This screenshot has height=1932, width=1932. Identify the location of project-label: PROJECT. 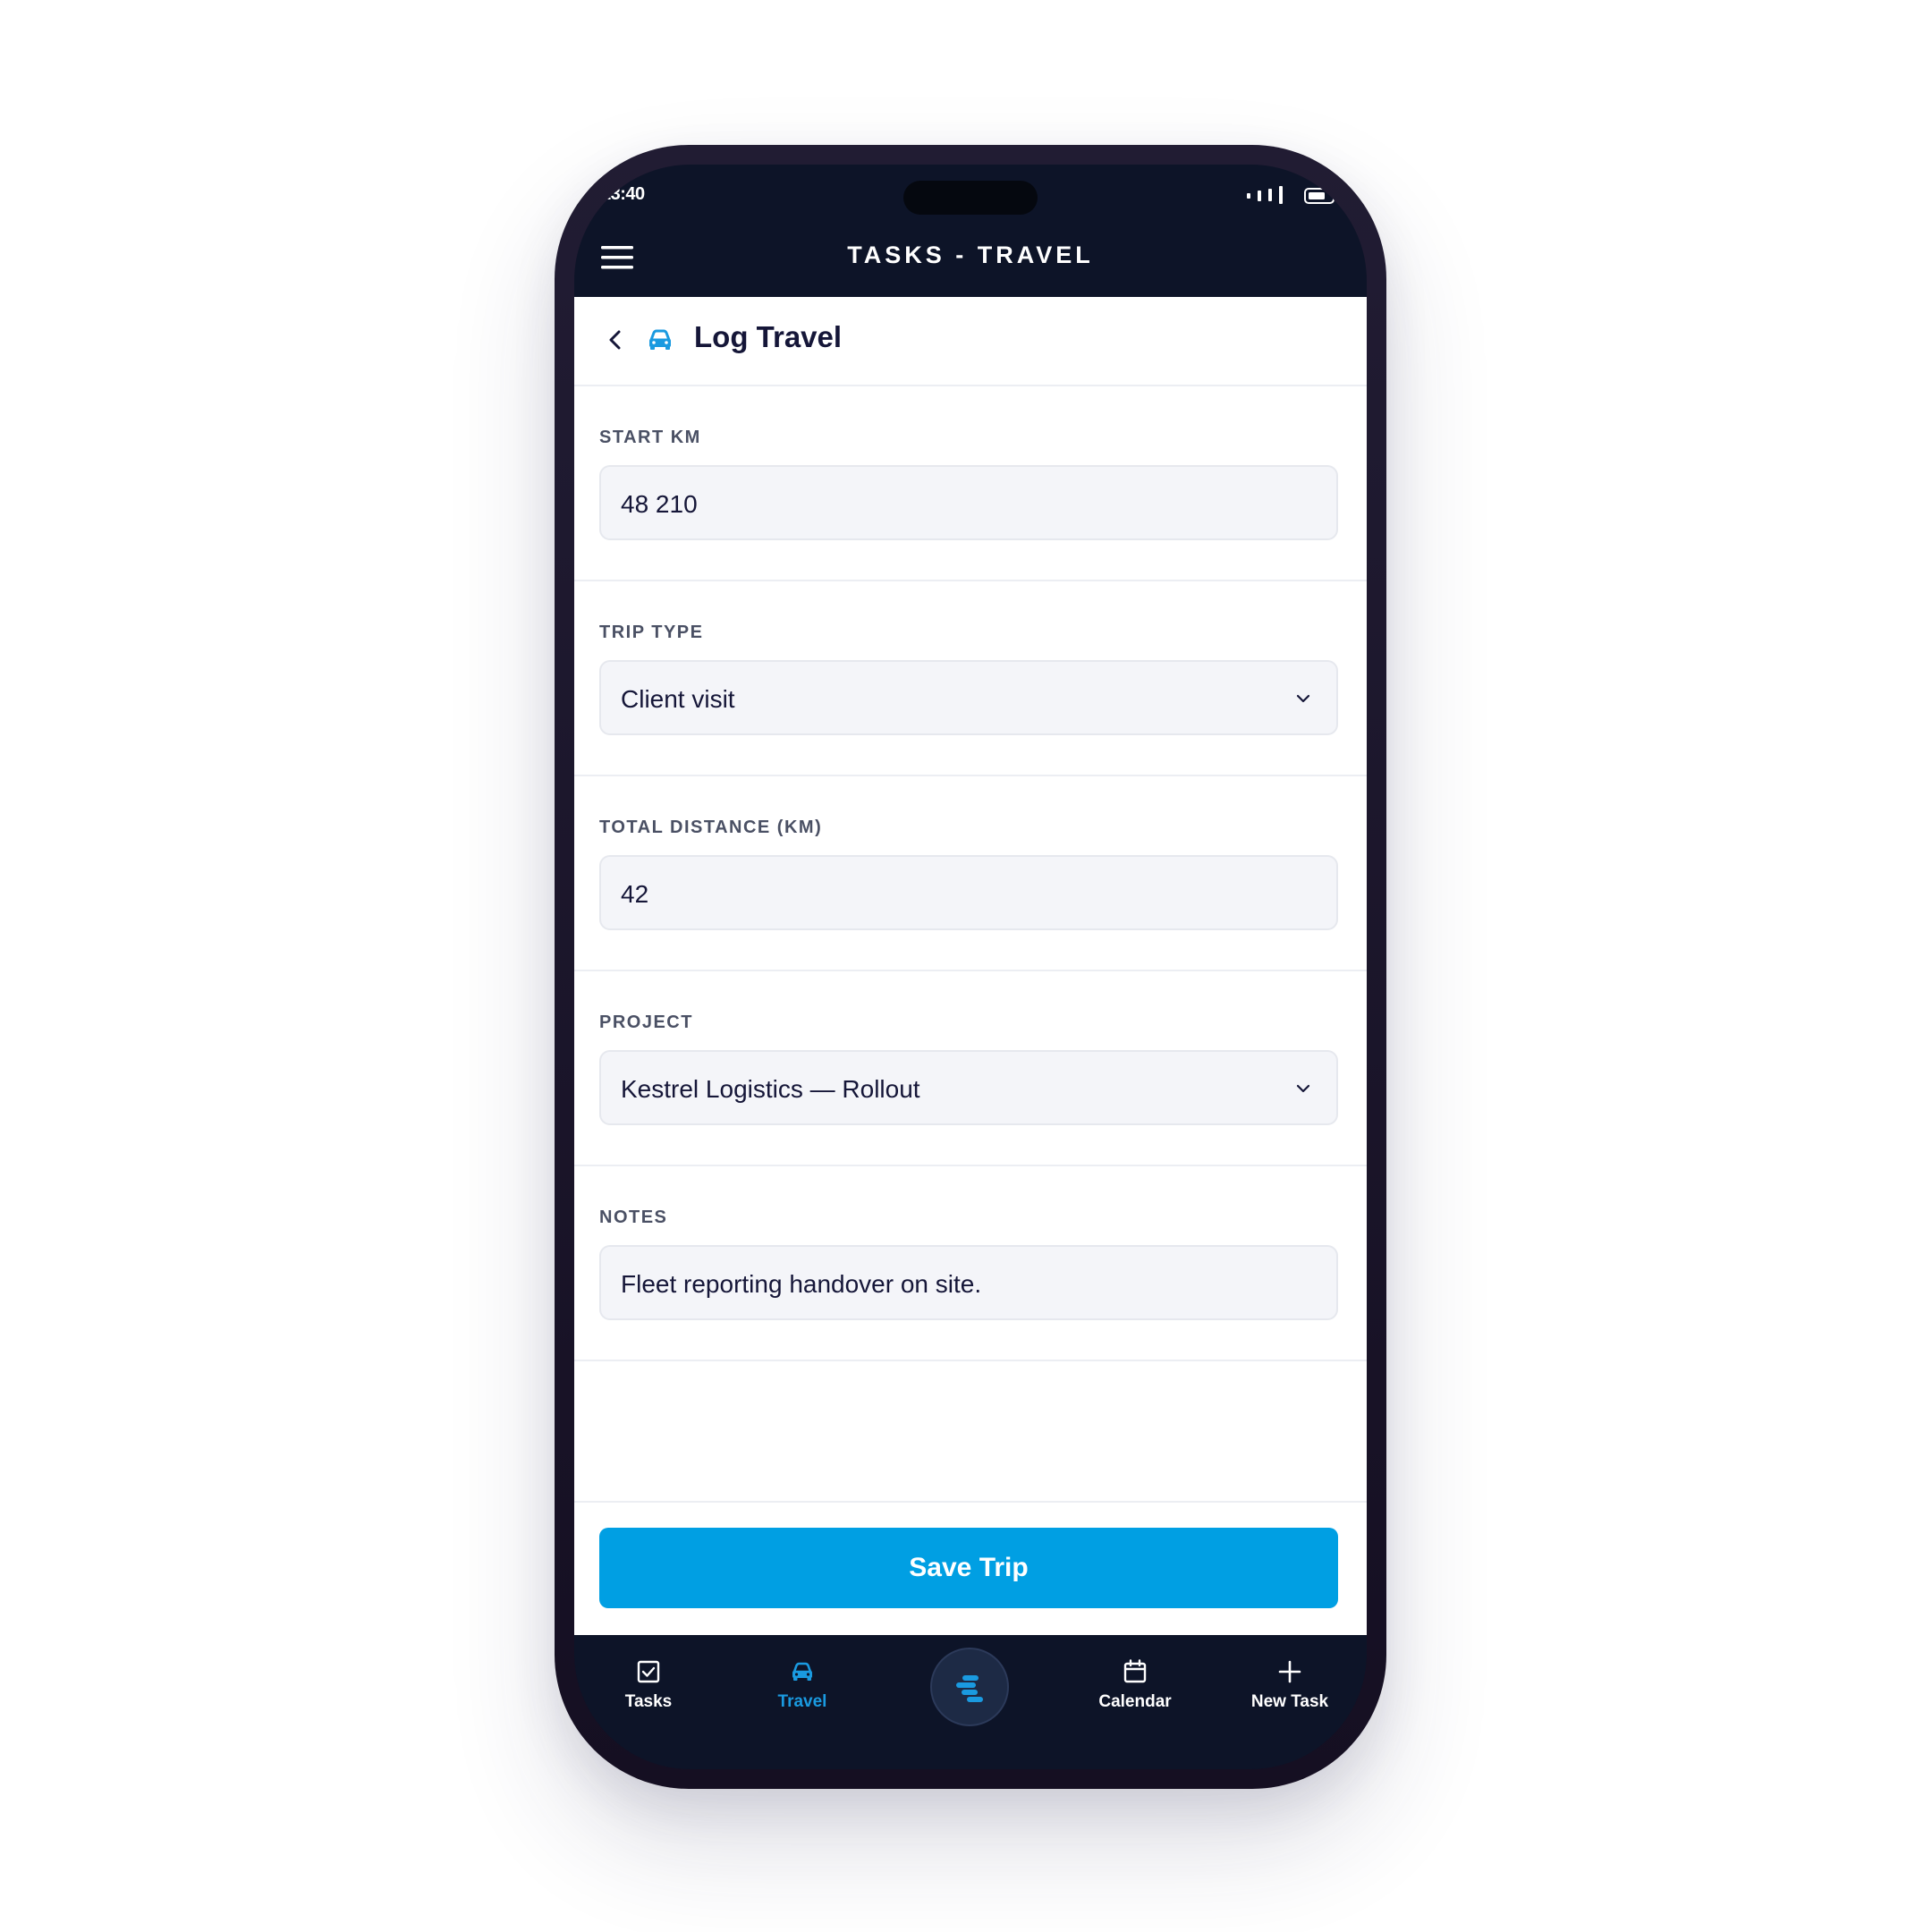
(646, 1022).